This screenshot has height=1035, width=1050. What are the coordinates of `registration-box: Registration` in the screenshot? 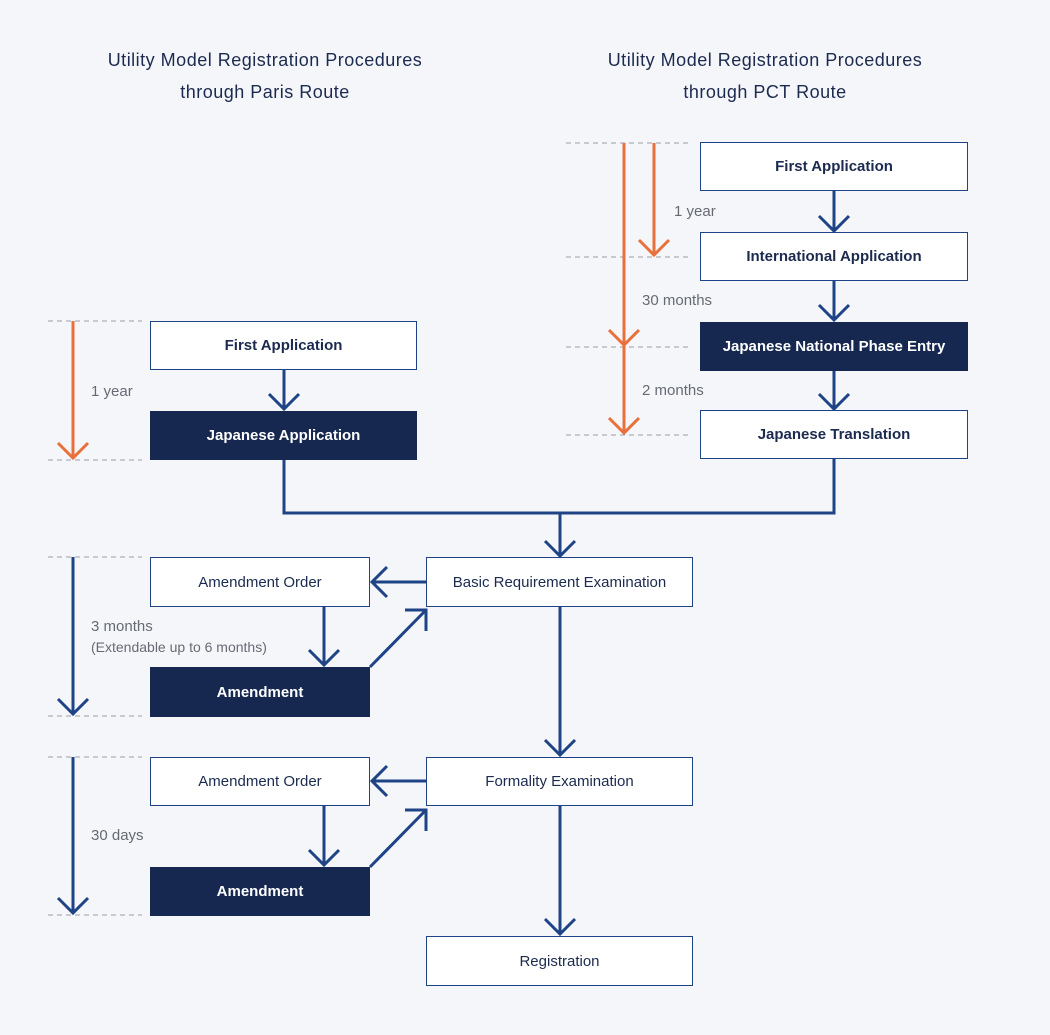 It's located at (559, 961).